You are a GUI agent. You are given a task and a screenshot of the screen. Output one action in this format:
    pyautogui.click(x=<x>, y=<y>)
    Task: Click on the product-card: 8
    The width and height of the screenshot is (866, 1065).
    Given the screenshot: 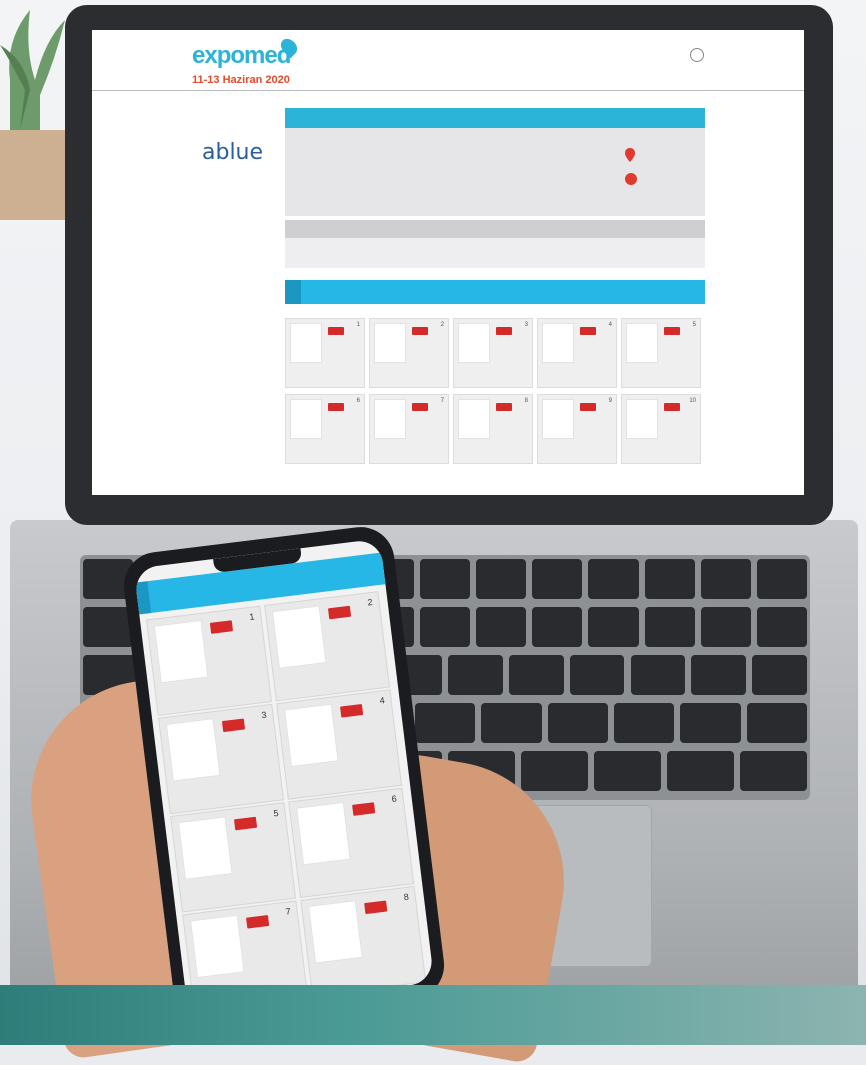 What is the action you would take?
    pyautogui.click(x=493, y=429)
    